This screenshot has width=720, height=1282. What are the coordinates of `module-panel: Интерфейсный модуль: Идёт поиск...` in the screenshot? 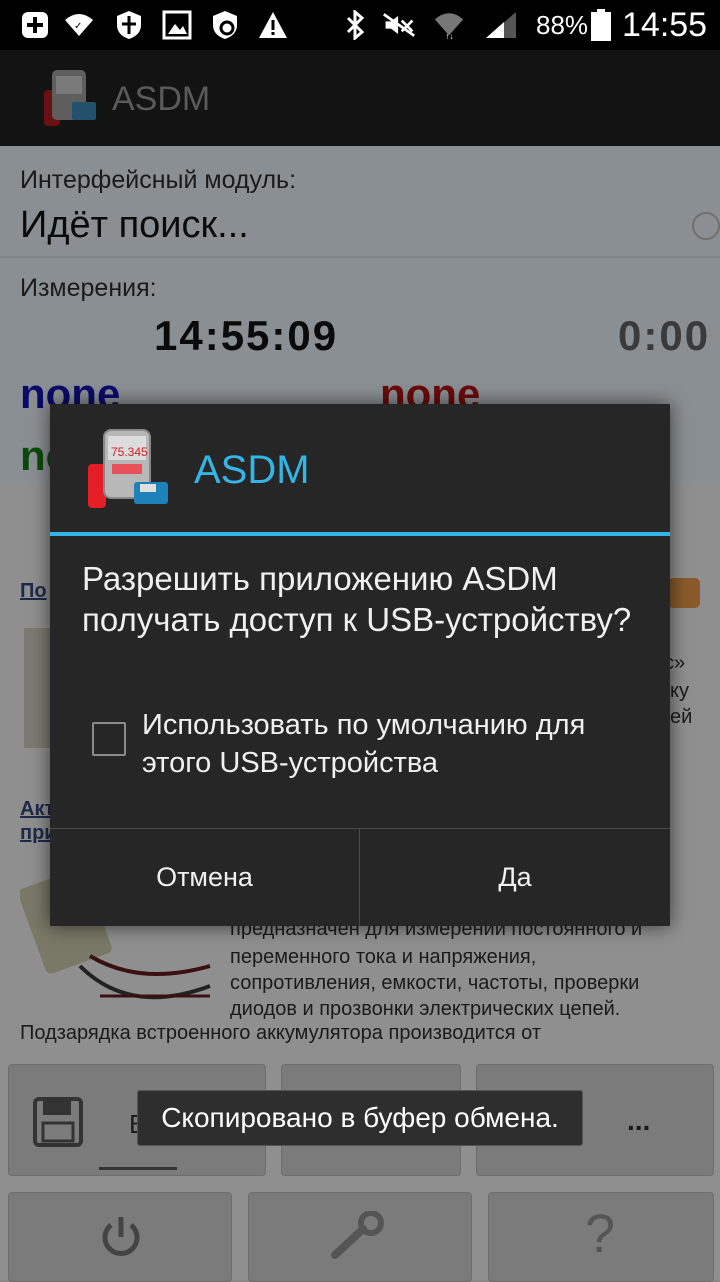 It's located at (360, 203).